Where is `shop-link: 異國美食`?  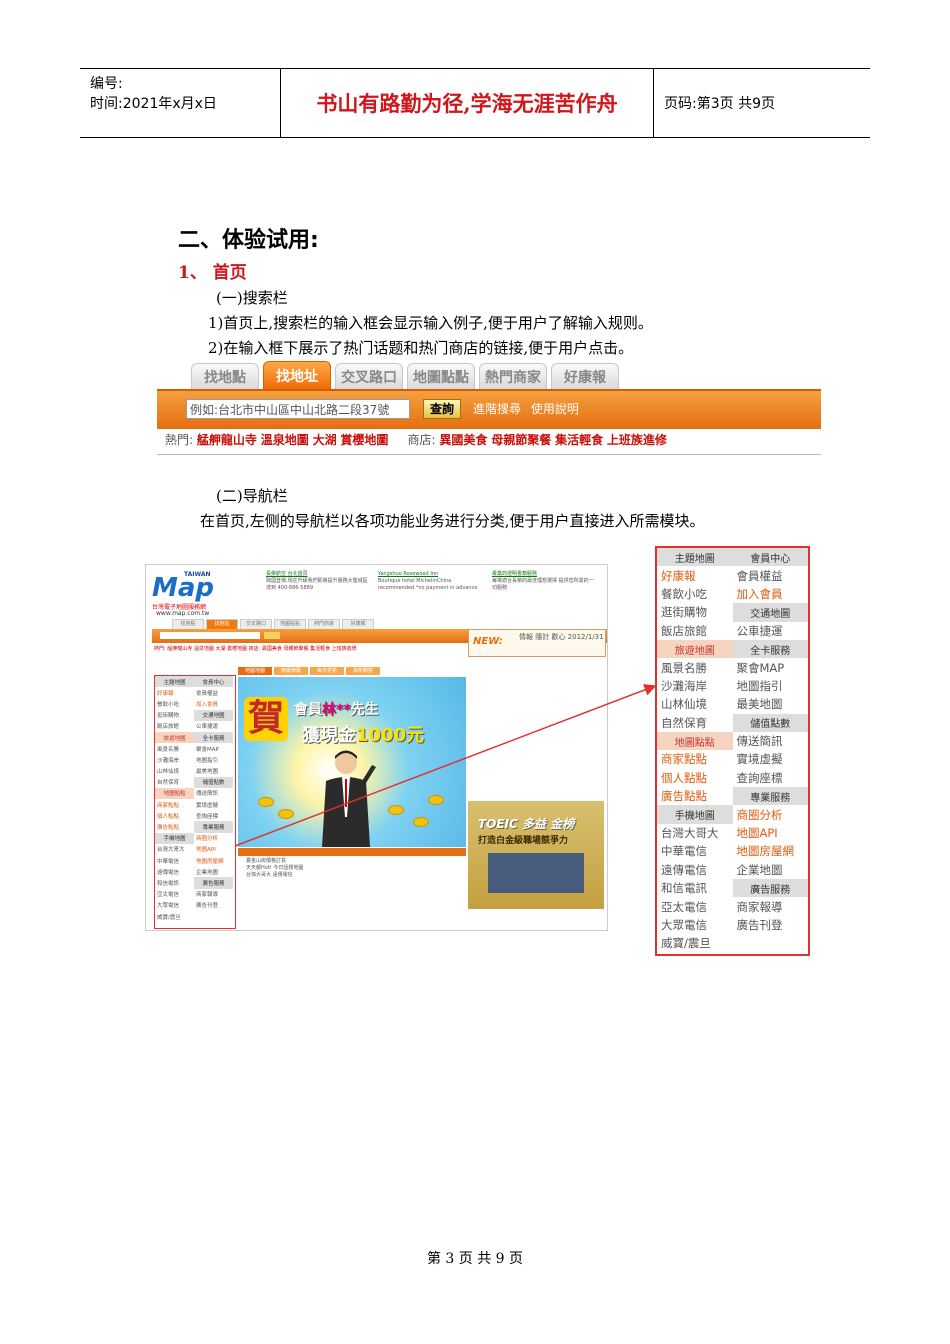 shop-link: 異國美食 is located at coordinates (463, 440).